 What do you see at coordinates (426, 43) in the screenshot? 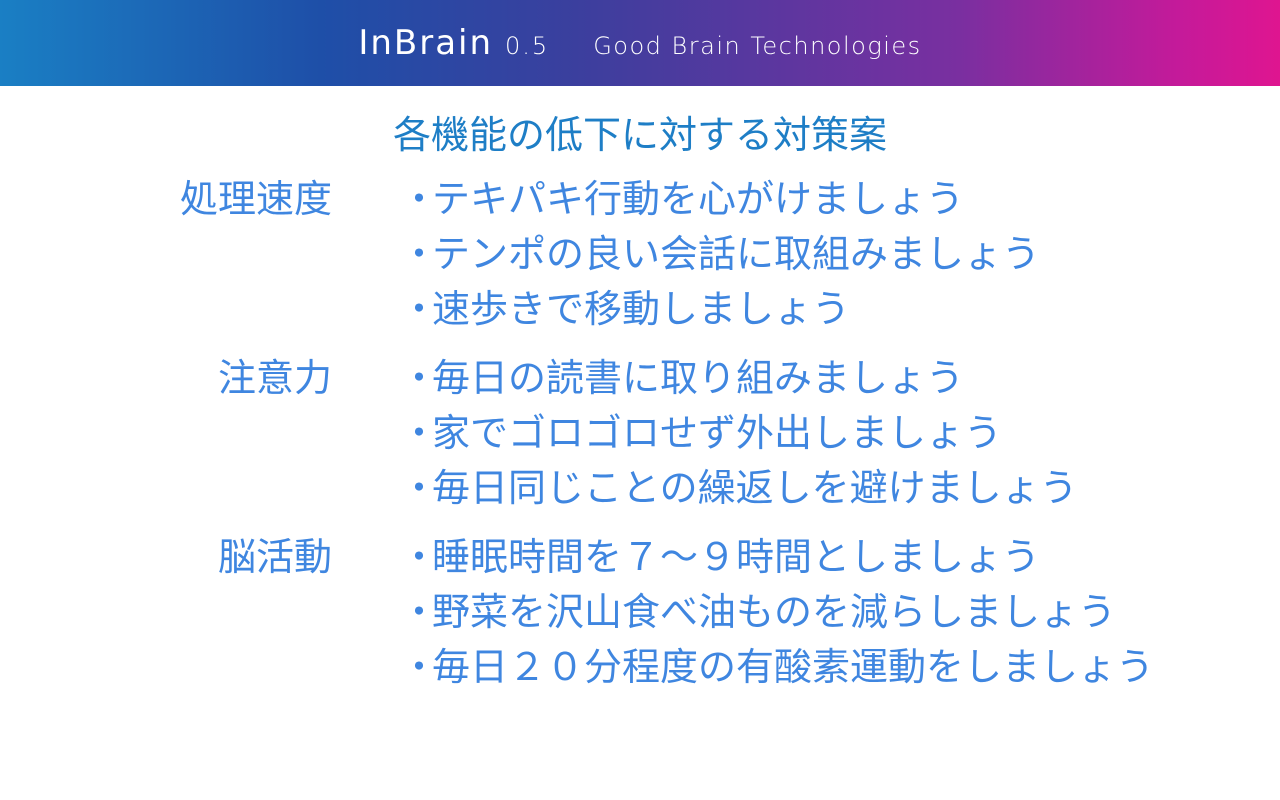
I see `app-name: InBrain` at bounding box center [426, 43].